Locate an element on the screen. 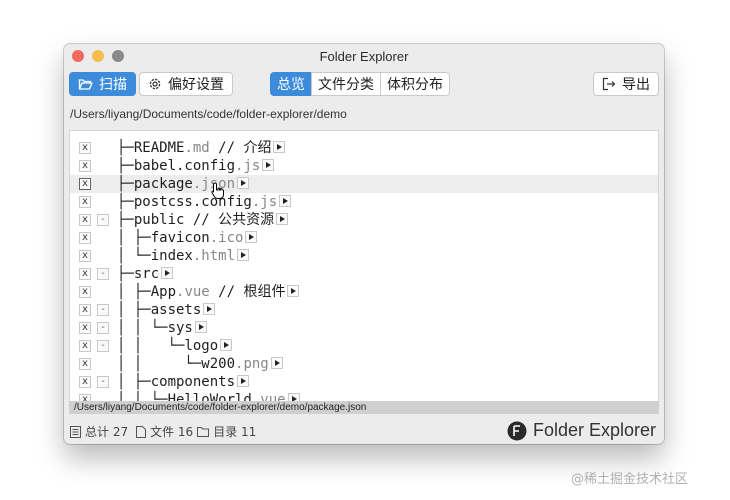 This screenshot has height=500, width=730. tree-item-comment: // 根组件 is located at coordinates (247, 292).